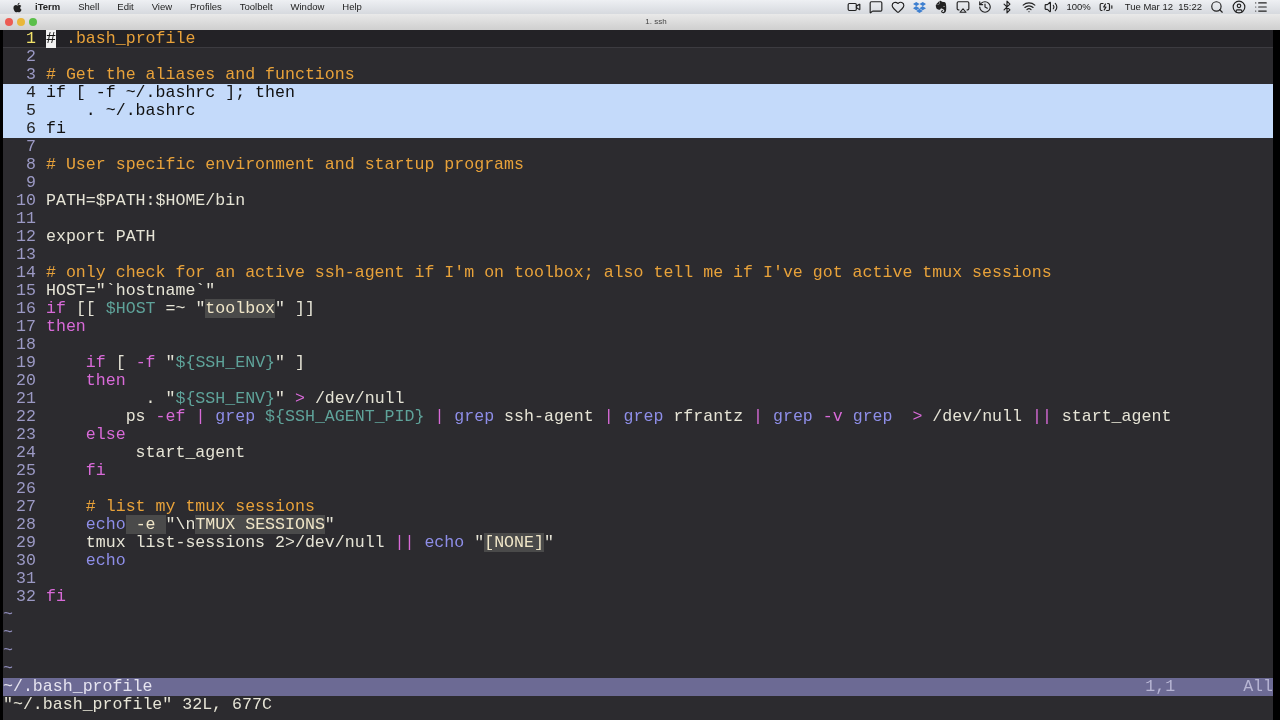 The width and height of the screenshot is (1280, 720). Describe the element at coordinates (25, 507) in the screenshot. I see `line-number: 27` at that location.